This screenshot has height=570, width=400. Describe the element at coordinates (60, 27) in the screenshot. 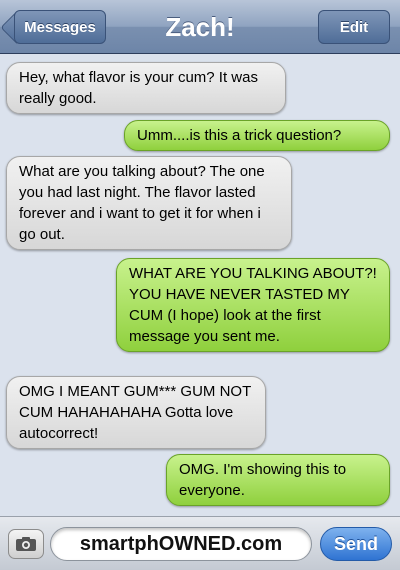

I see `back-button: Messages` at that location.